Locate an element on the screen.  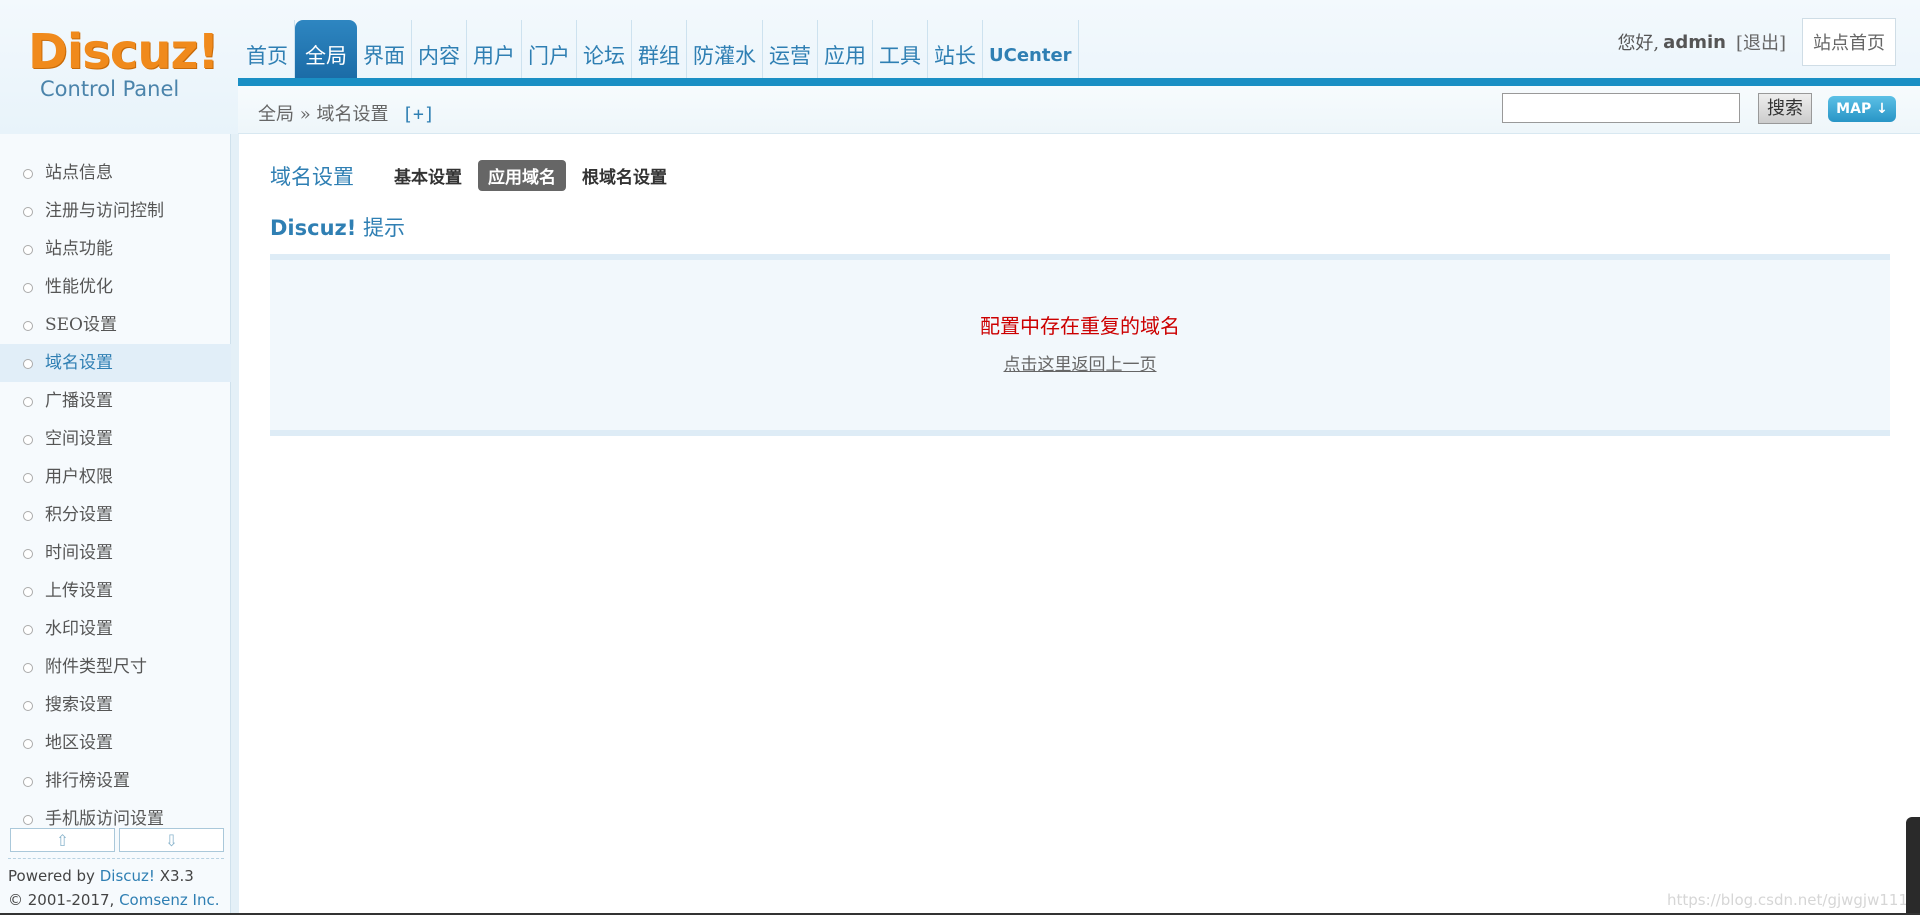
user-bar: 您好, admin [退出] 站点首页 is located at coordinates (1756, 42).